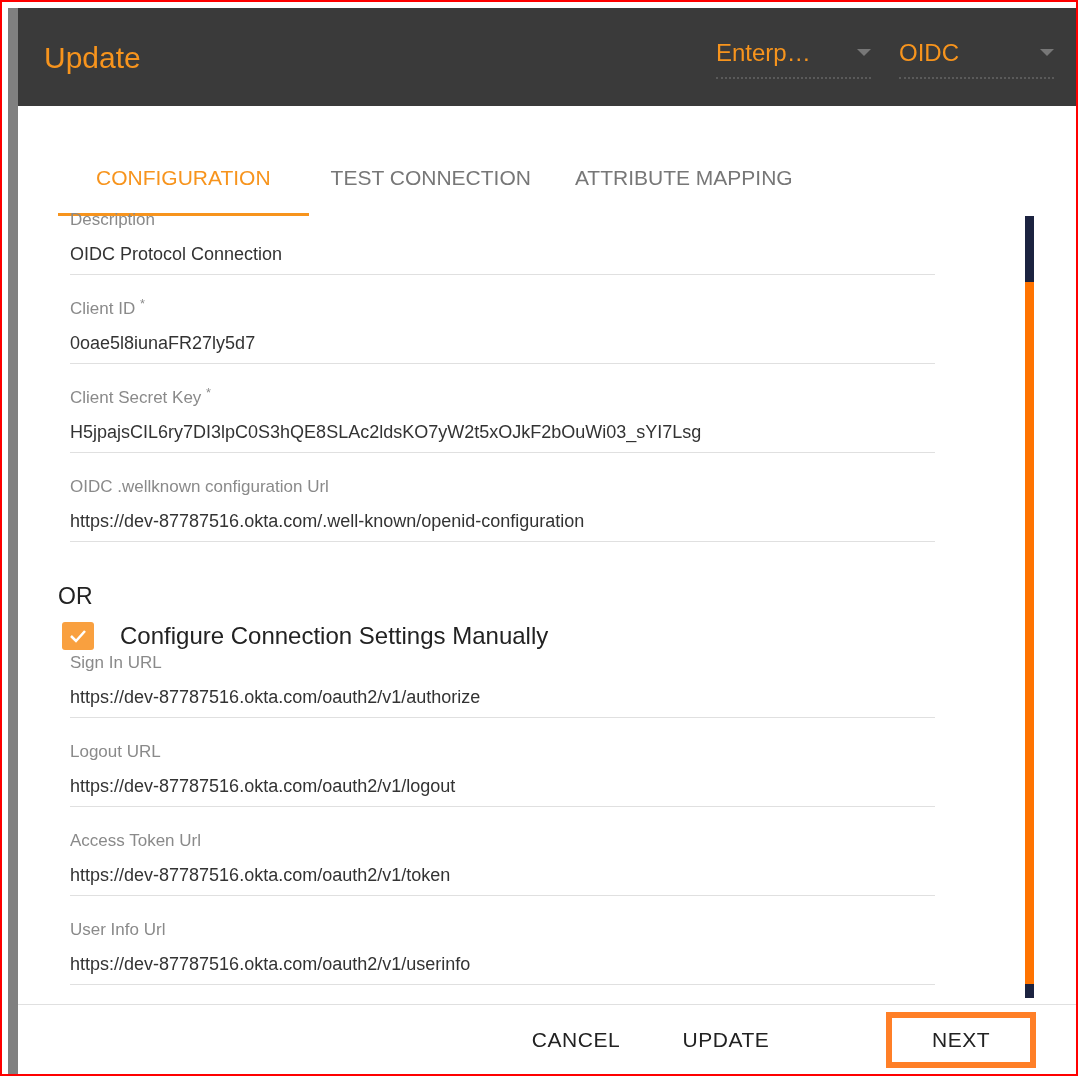 Image resolution: width=1078 pixels, height=1076 pixels. I want to click on input-field: H5jpajsCIL6ry7DI3lpC0S3hQE8SLAc2ldsKO7yW2t5xOJkF2bOuWi03_sYI7Lsg, so click(502, 432).